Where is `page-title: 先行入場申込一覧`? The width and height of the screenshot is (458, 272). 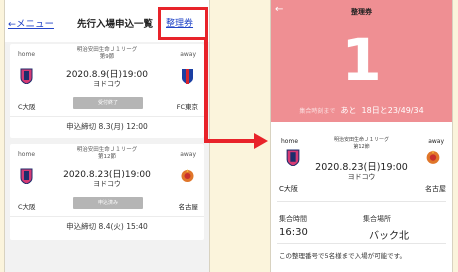
page-title: 先行入場申込一覧 is located at coordinates (115, 24).